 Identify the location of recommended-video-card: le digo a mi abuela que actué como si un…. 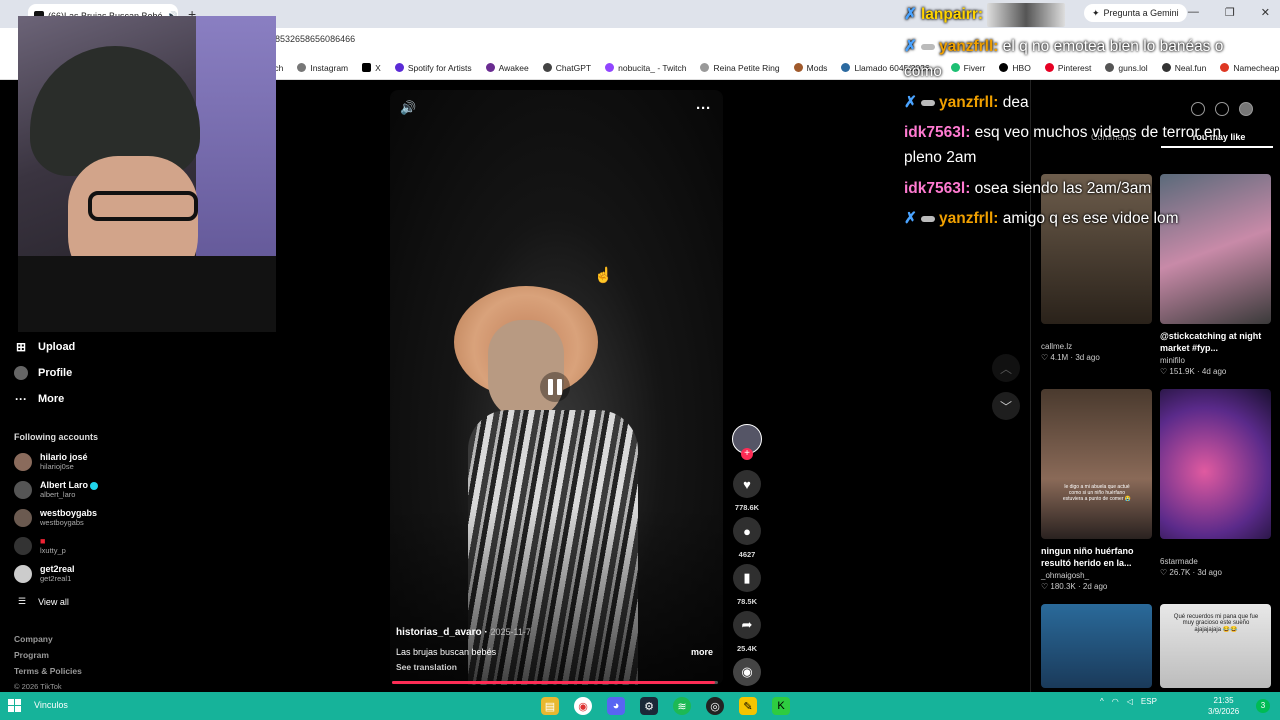
(1096, 490).